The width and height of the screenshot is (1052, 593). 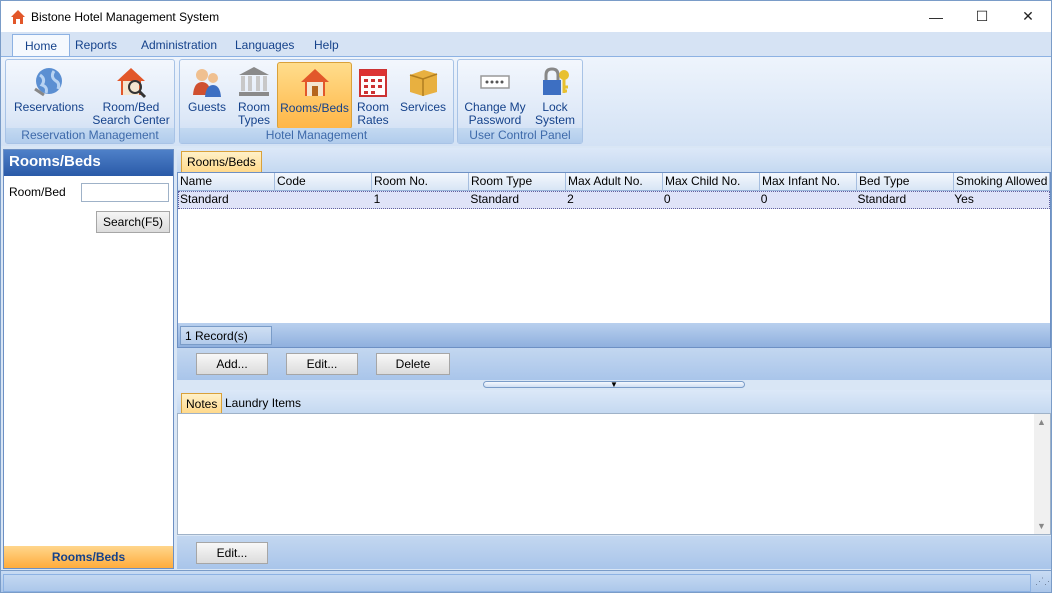 I want to click on window-title: Bistone Hotel Management System, so click(x=125, y=16).